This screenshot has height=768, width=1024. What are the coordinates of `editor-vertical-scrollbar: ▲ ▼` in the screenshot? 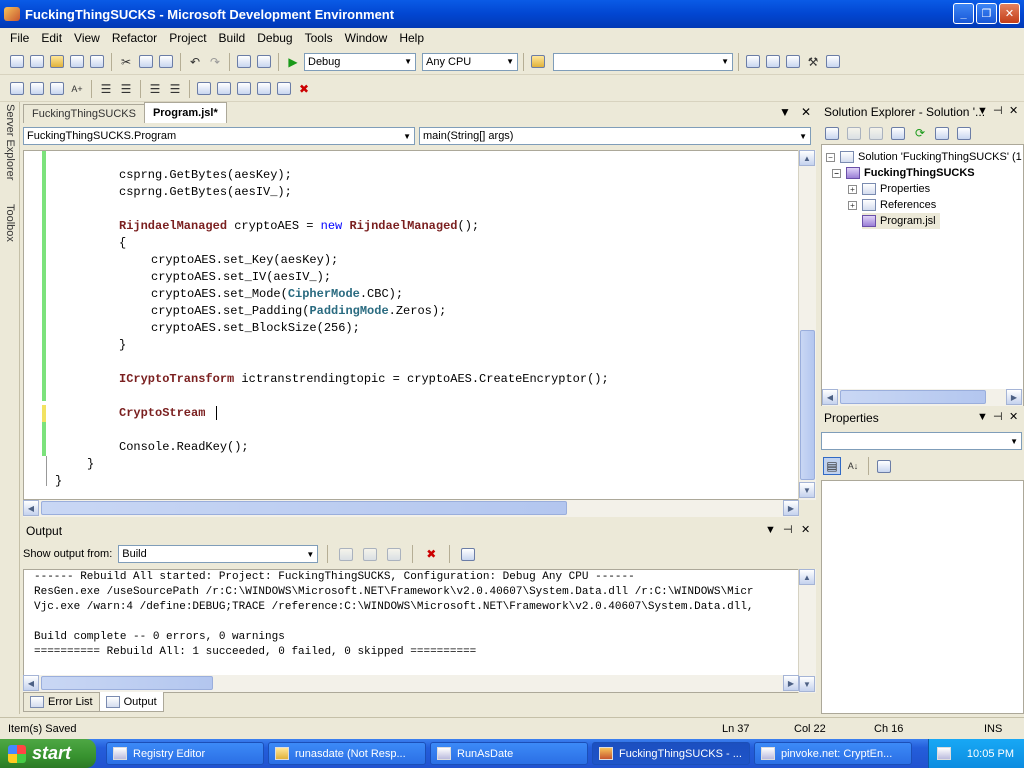 It's located at (807, 325).